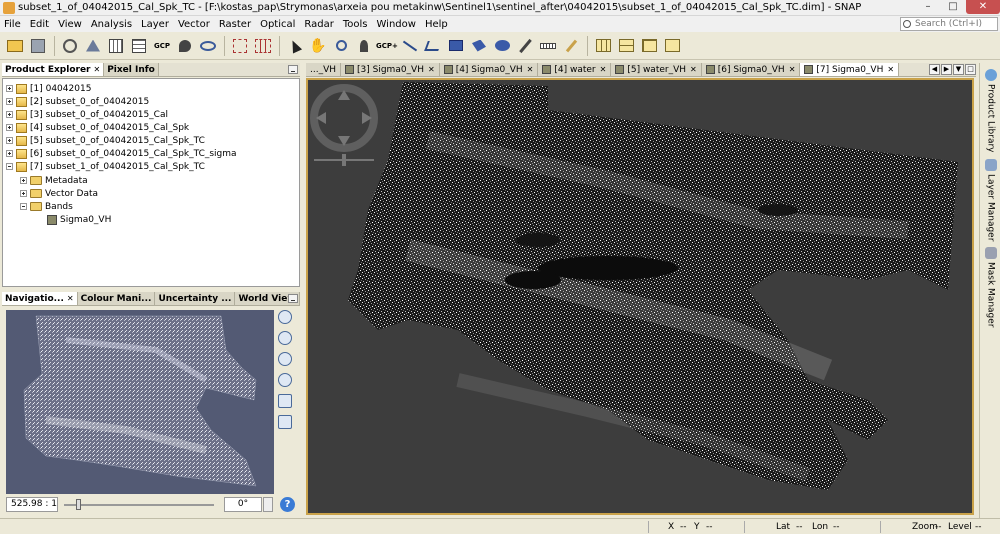 The width and height of the screenshot is (1000, 534). What do you see at coordinates (59, 193) in the screenshot?
I see `tree-item-vector-data: Vector Data` at bounding box center [59, 193].